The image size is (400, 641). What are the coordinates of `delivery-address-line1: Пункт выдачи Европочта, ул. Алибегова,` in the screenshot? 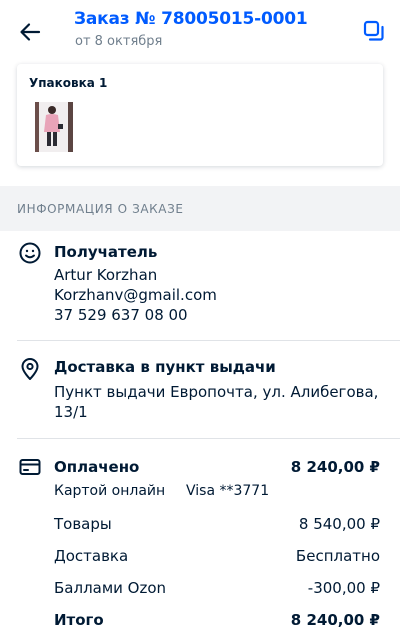 It's located at (216, 392).